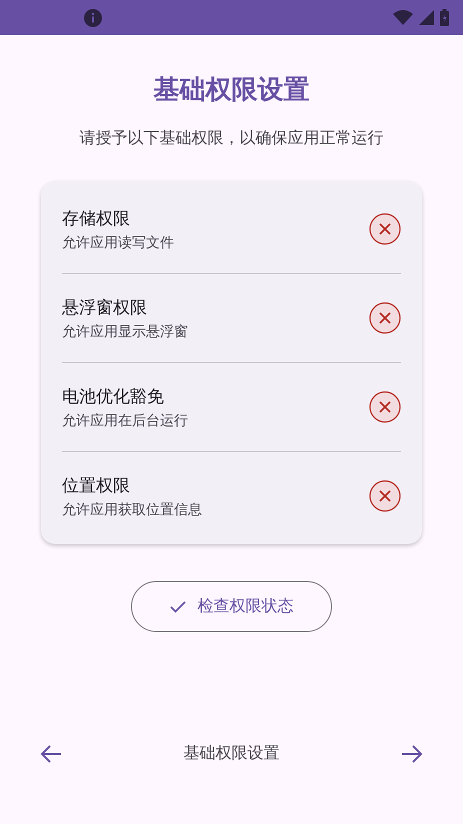 The height and width of the screenshot is (824, 463). What do you see at coordinates (231, 90) in the screenshot?
I see `page-title: 基础权限设置` at bounding box center [231, 90].